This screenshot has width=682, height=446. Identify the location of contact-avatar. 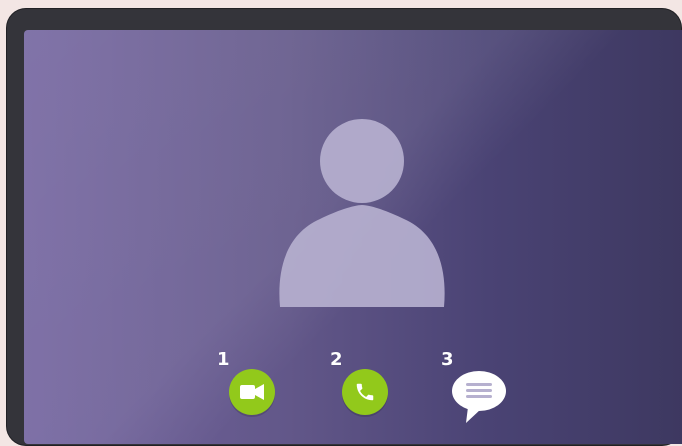
(362, 205).